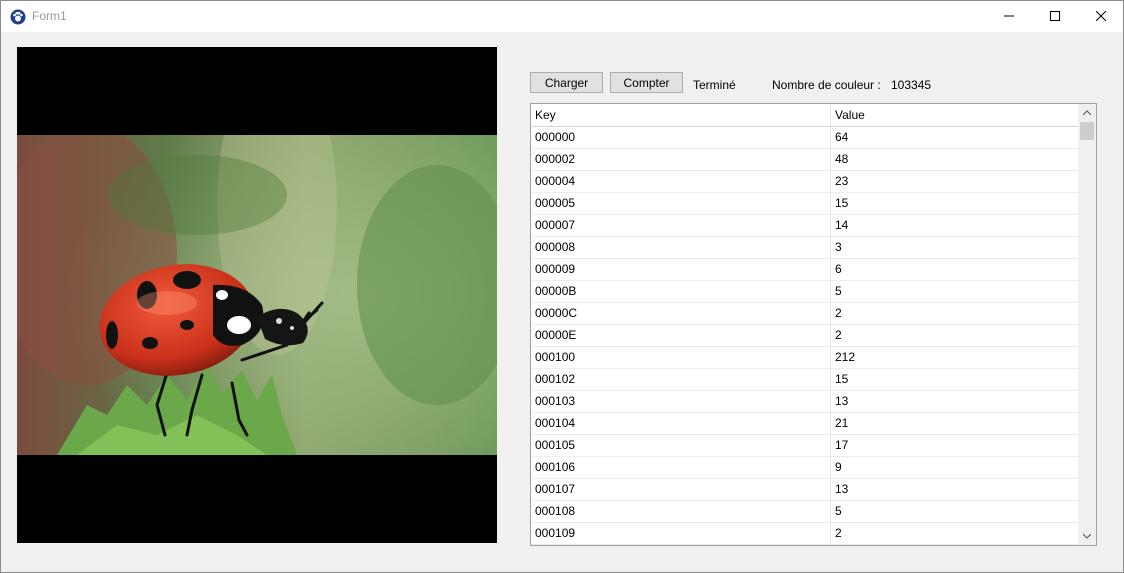 This screenshot has height=573, width=1124. Describe the element at coordinates (681, 159) in the screenshot. I see `cell-key: 000002` at that location.